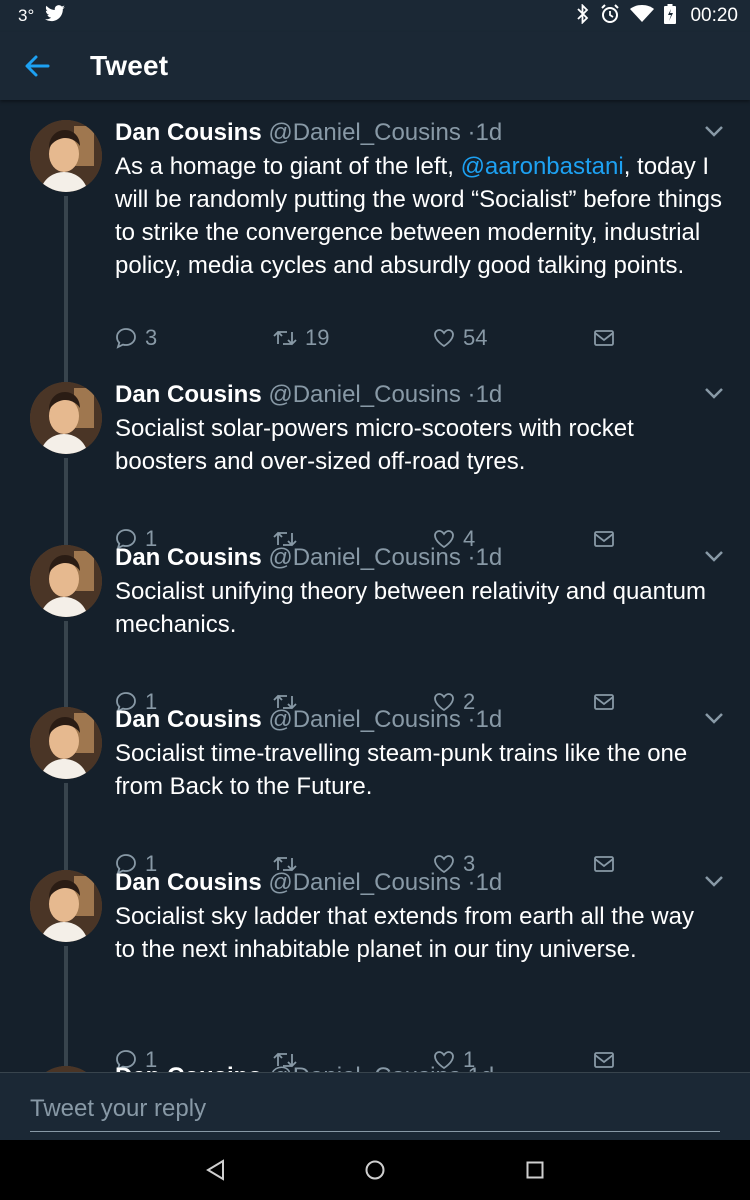 Image resolution: width=750 pixels, height=1200 pixels. Describe the element at coordinates (126, 338) in the screenshot. I see `reply-icon` at that location.